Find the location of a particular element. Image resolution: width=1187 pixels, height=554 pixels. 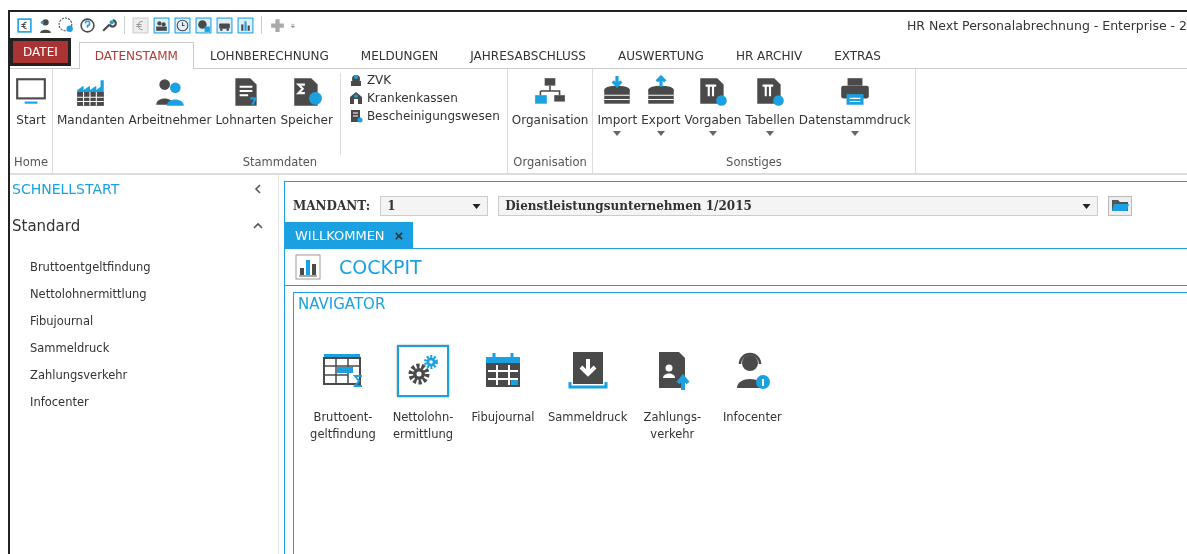

user-headset-icon is located at coordinates (45, 25).